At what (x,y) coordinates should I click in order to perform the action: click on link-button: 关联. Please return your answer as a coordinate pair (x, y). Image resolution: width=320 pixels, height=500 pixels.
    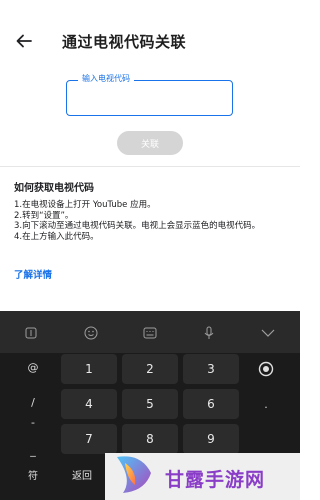
    Looking at the image, I should click on (150, 143).